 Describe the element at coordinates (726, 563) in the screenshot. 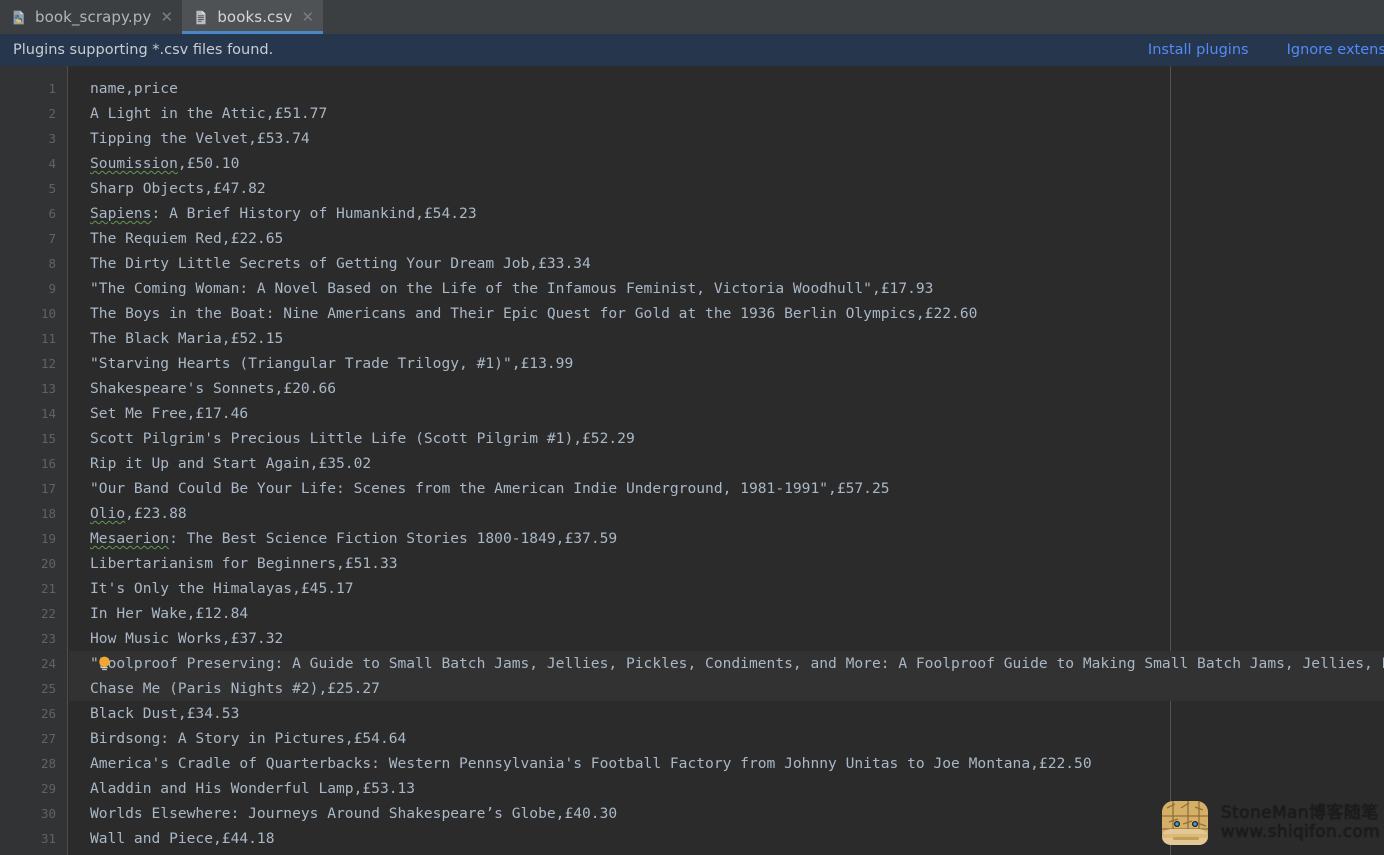

I see `code-line: Libertarianism for Beginners,£51.33` at that location.